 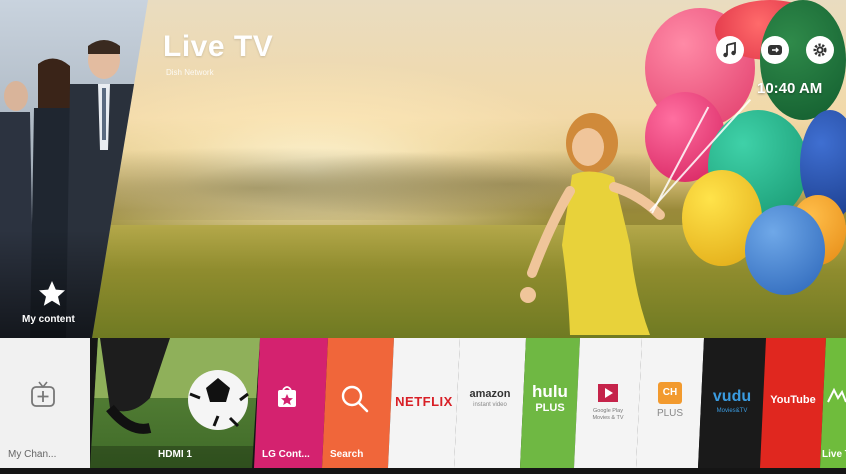 What do you see at coordinates (608, 403) in the screenshot?
I see `tile-google-play-movies: Google Play Movies & TV` at bounding box center [608, 403].